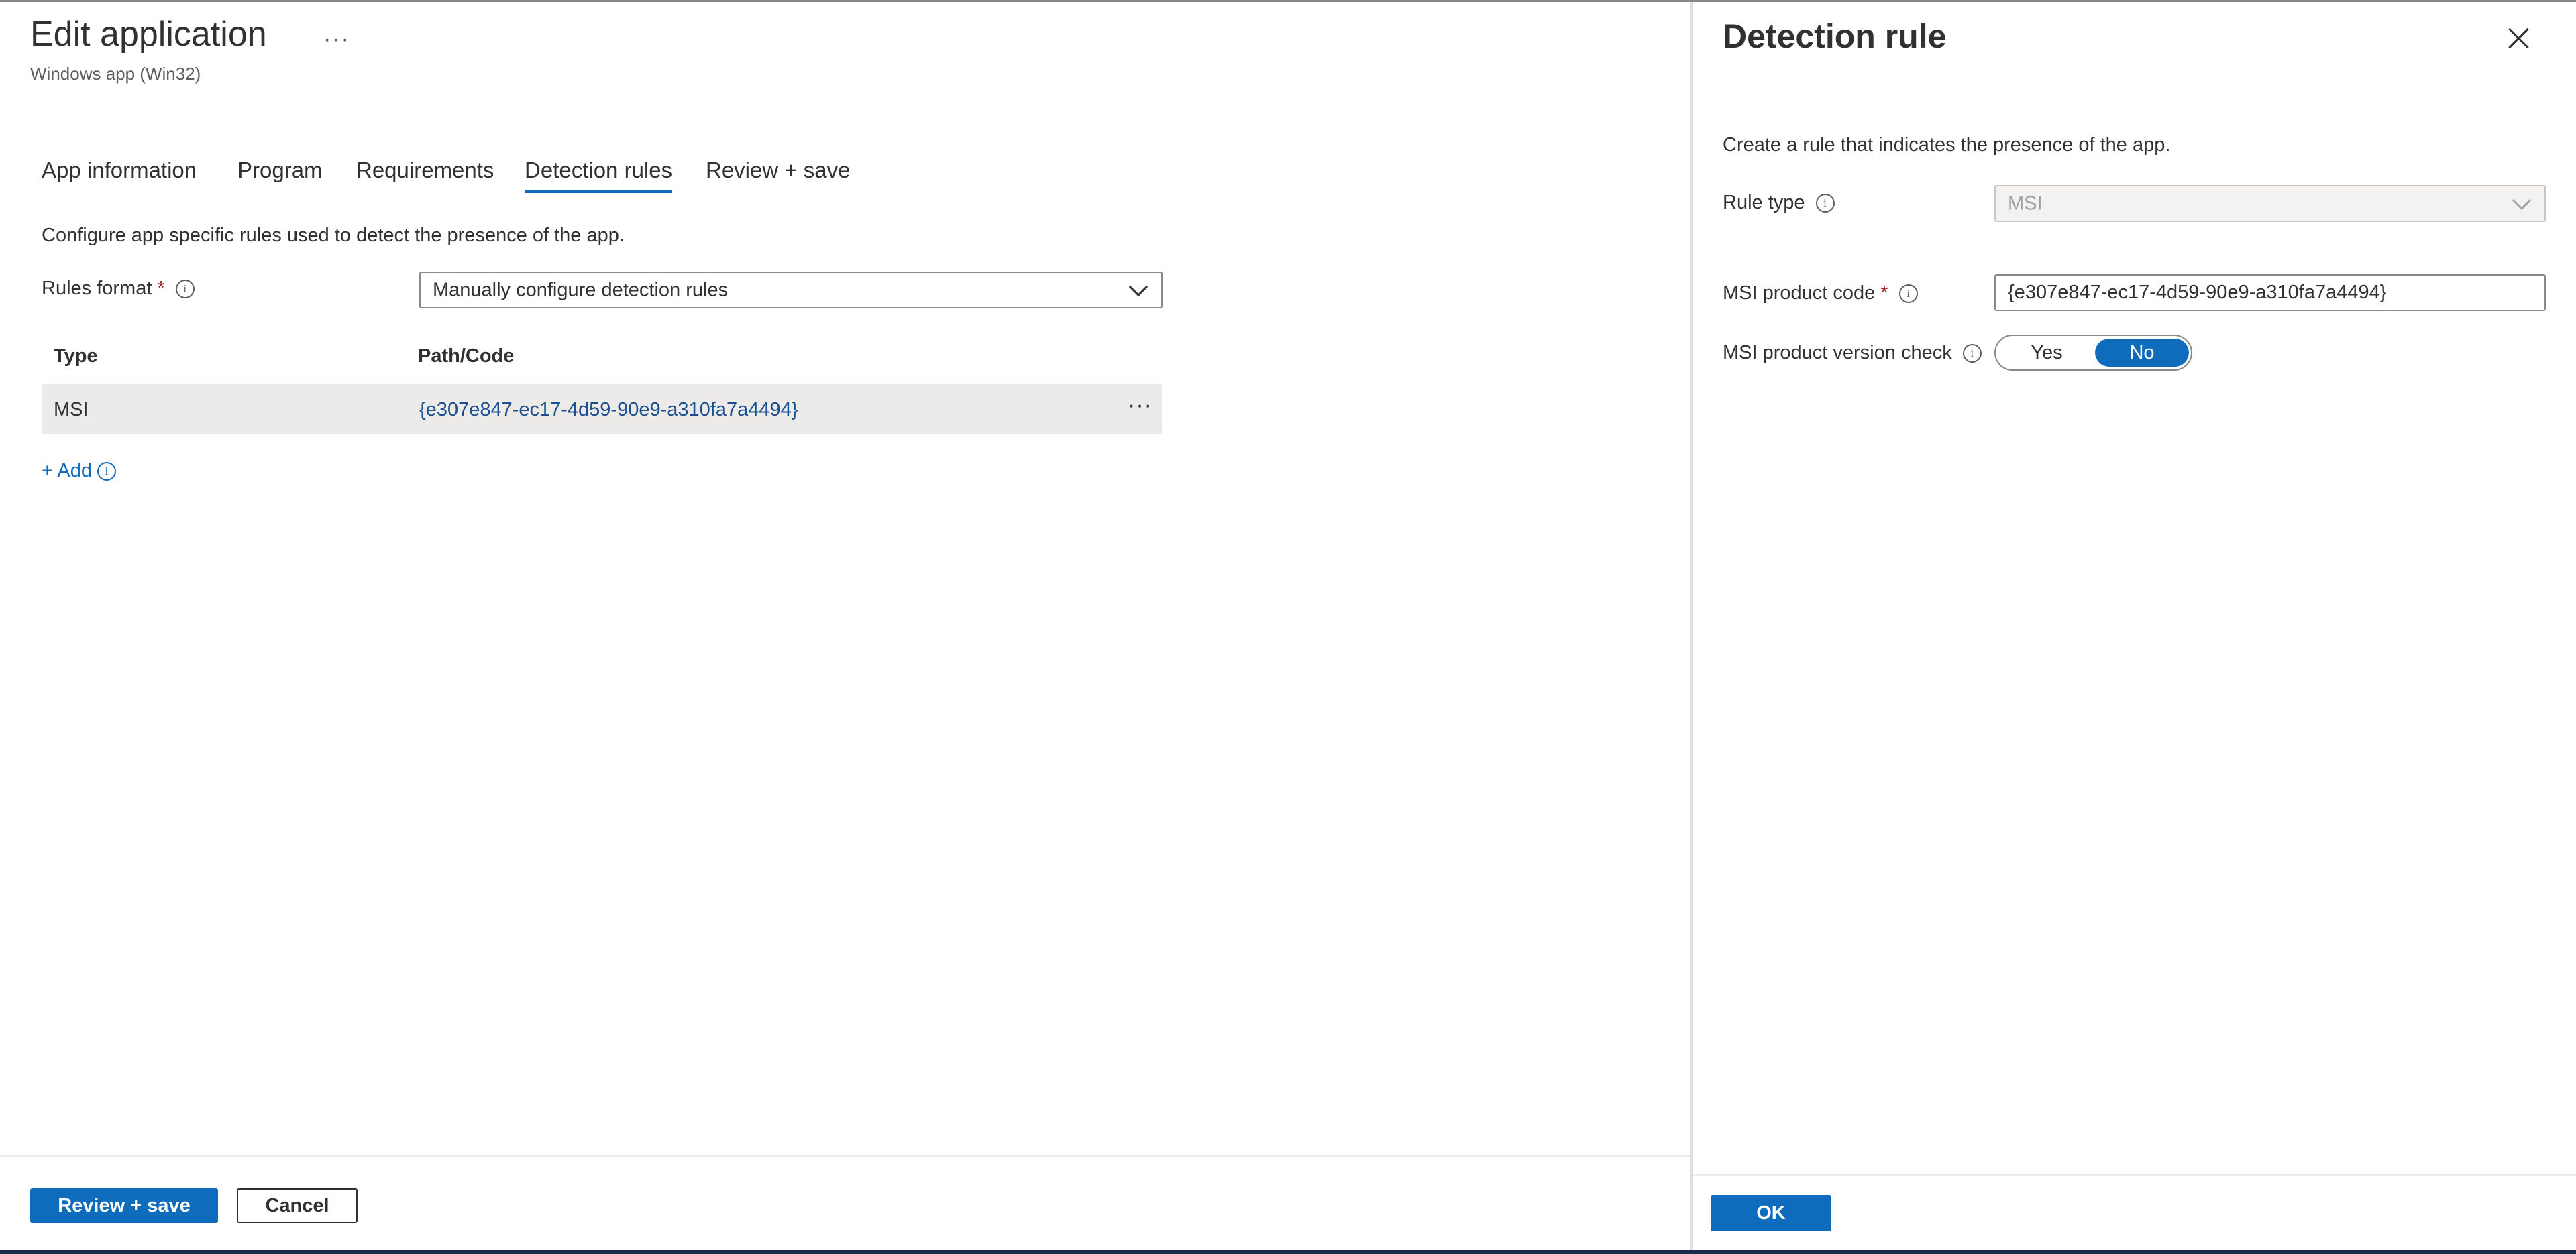 The width and height of the screenshot is (2576, 1254). I want to click on rule-type-label: Rule type, so click(1764, 202).